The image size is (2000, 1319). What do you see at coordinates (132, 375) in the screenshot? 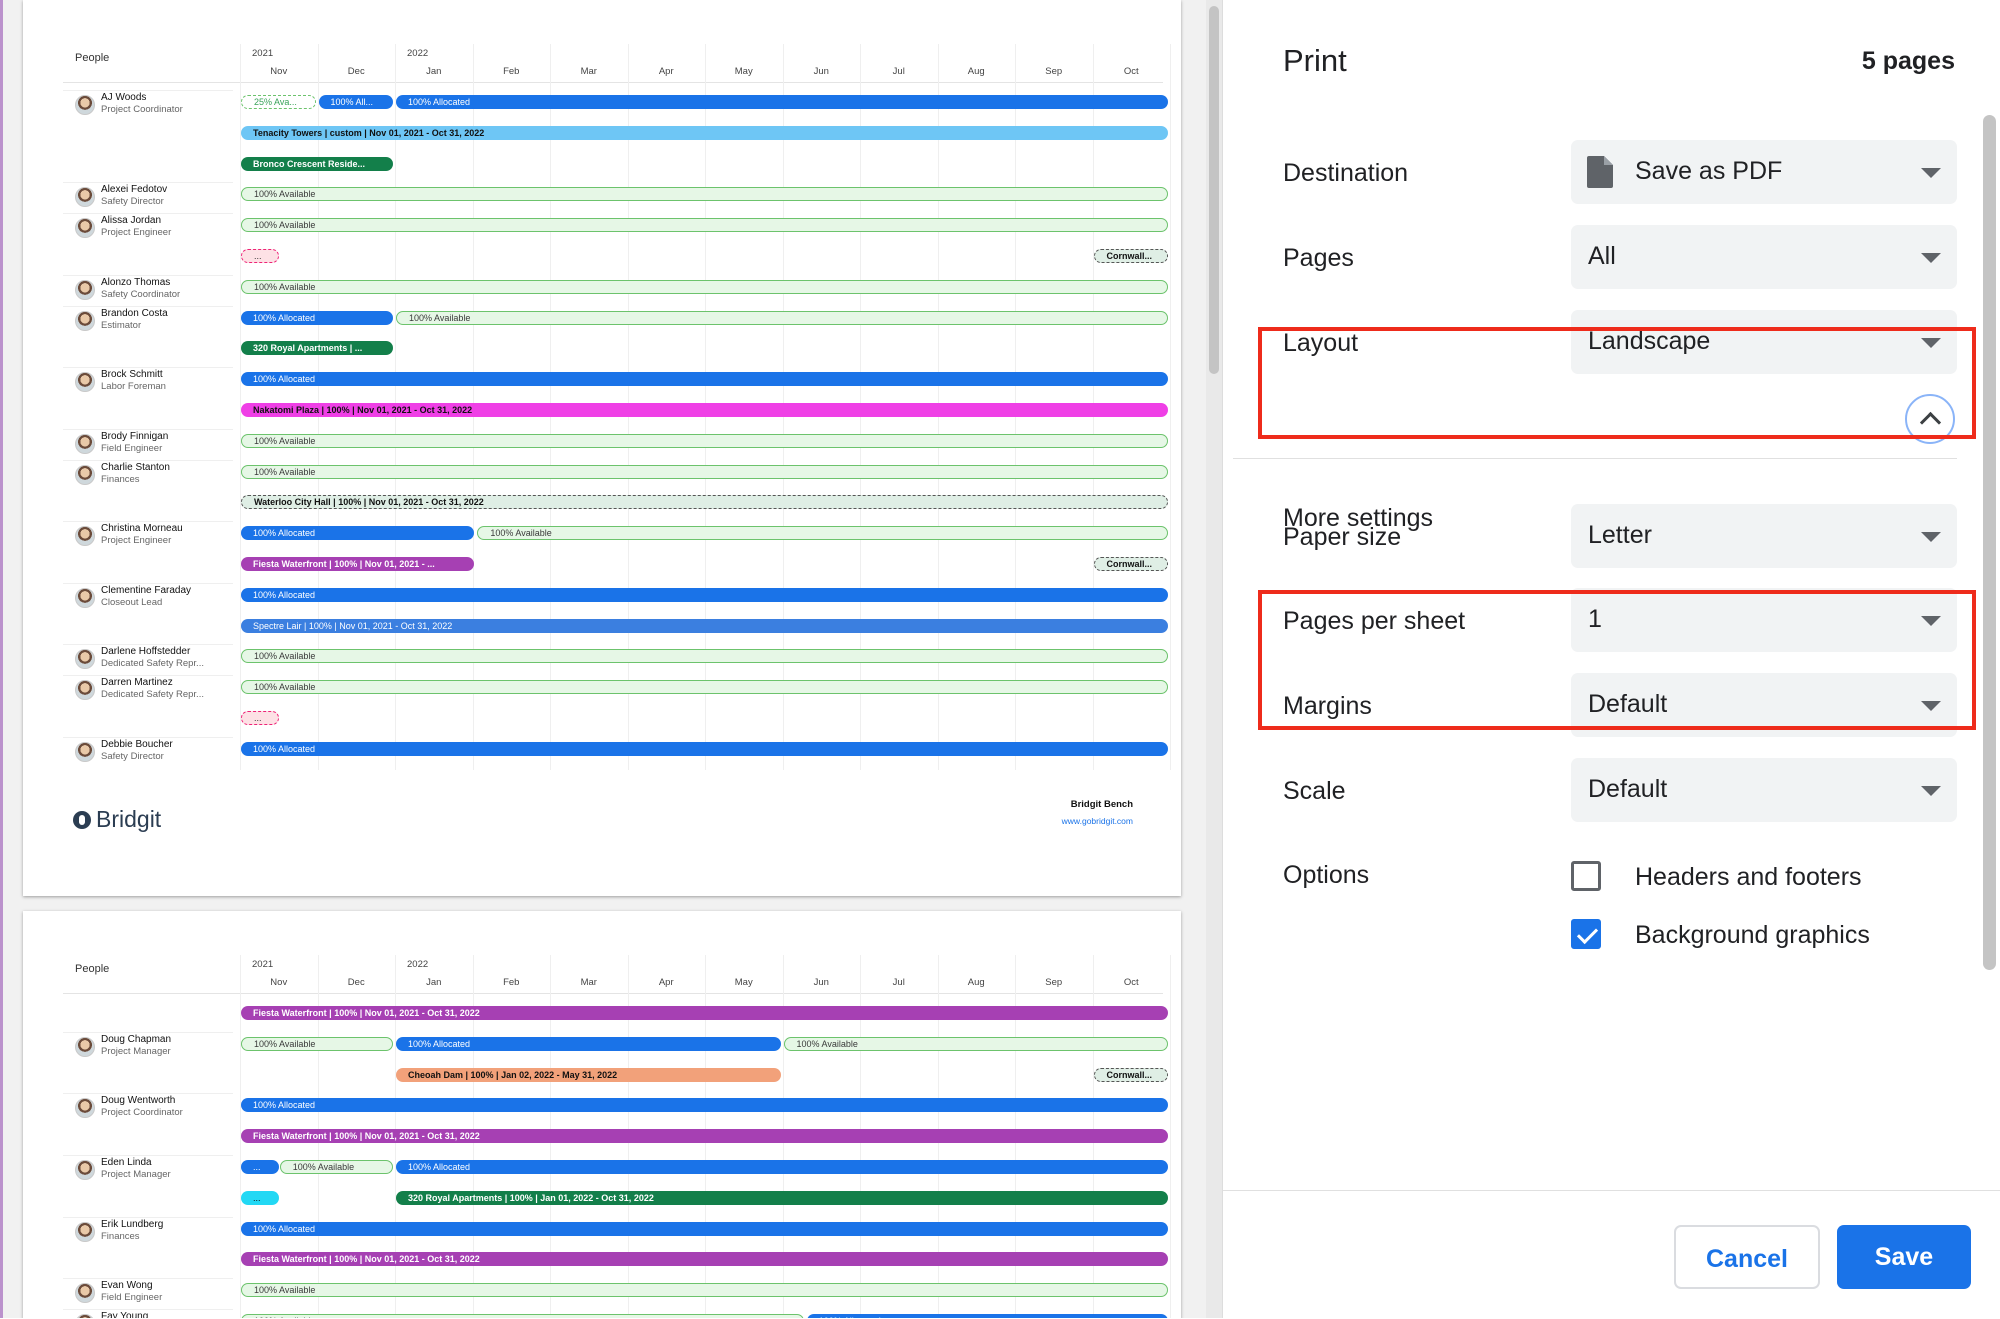
I see `person-name: Brock Schmitt` at bounding box center [132, 375].